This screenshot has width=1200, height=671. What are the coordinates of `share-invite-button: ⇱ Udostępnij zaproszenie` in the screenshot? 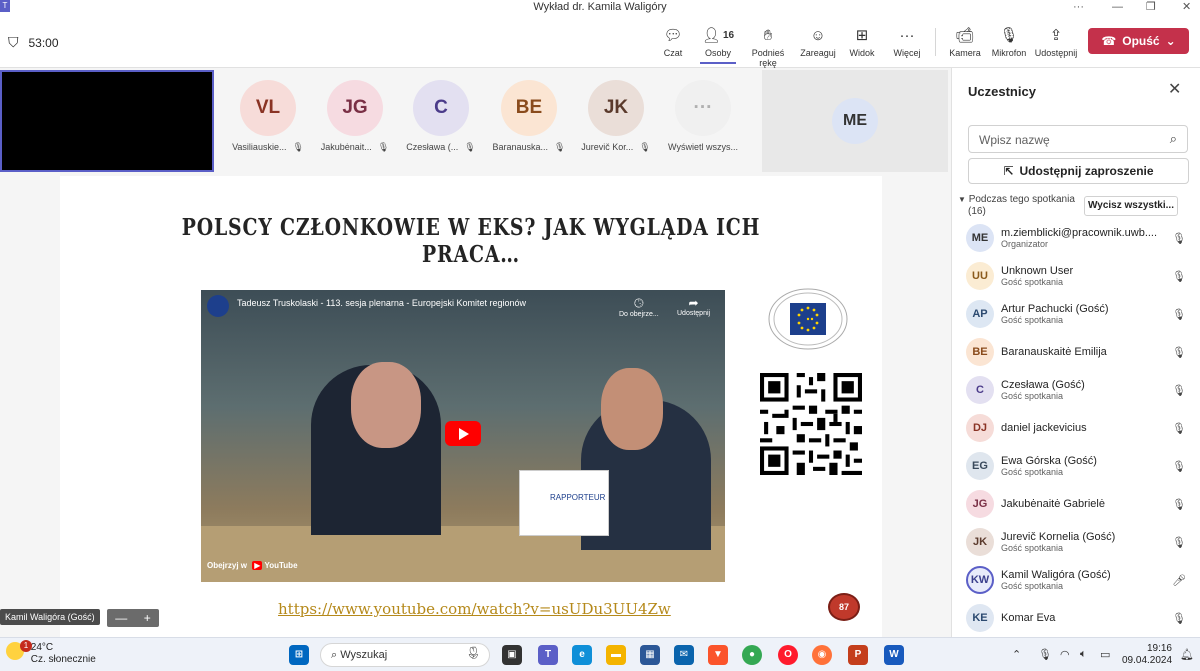 It's located at (1078, 171).